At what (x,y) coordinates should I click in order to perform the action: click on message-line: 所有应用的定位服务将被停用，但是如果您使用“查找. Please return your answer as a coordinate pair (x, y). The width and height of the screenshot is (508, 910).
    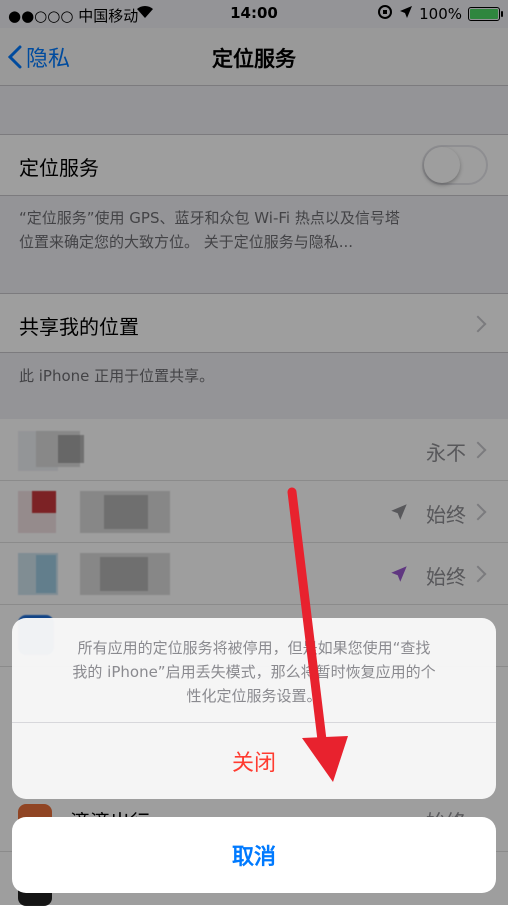
    Looking at the image, I should click on (254, 648).